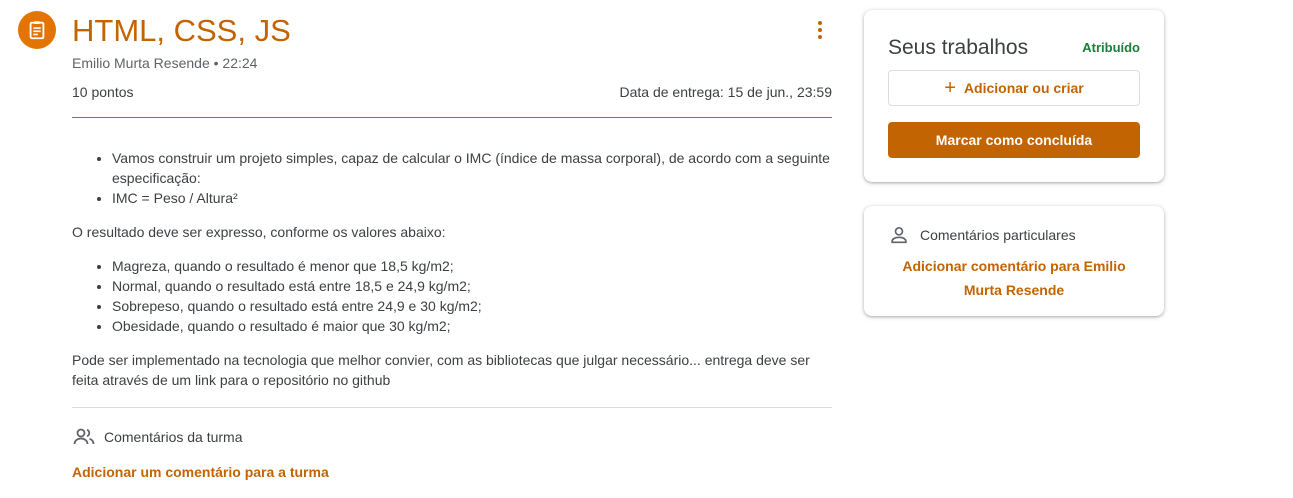 The width and height of the screenshot is (1293, 498). I want to click on plus-icon: +, so click(950, 88).